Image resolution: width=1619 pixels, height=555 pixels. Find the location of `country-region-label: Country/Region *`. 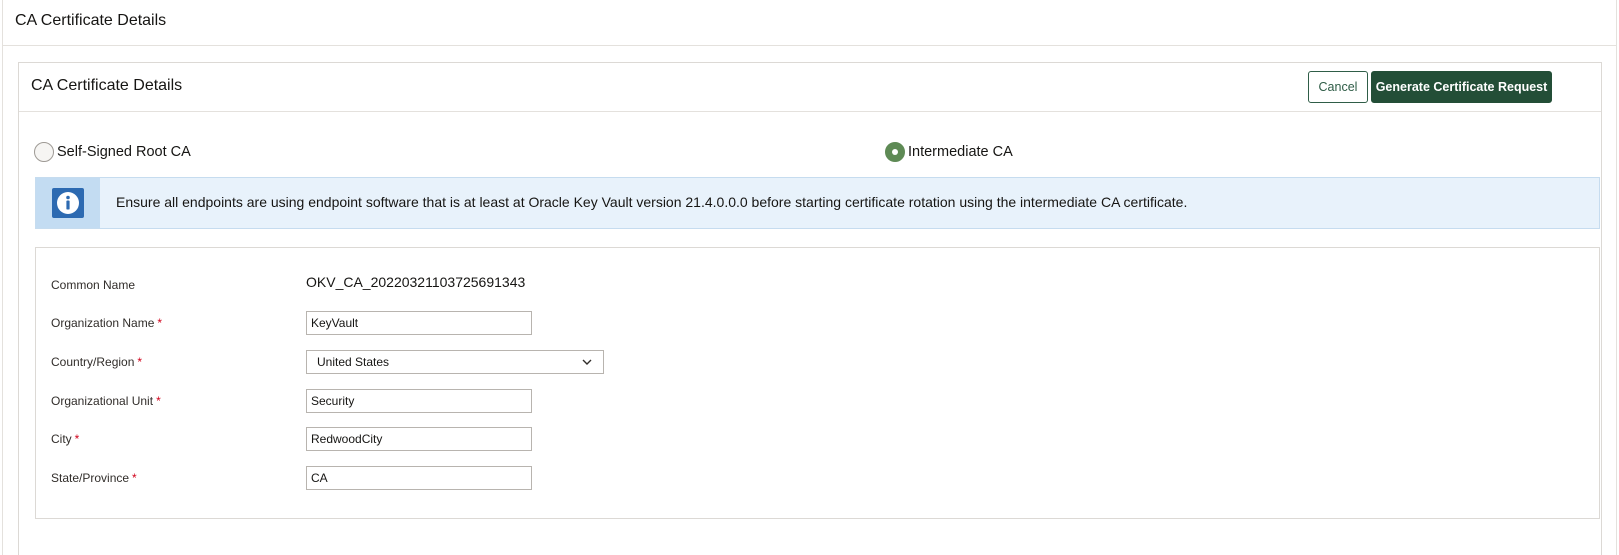

country-region-label: Country/Region * is located at coordinates (96, 362).